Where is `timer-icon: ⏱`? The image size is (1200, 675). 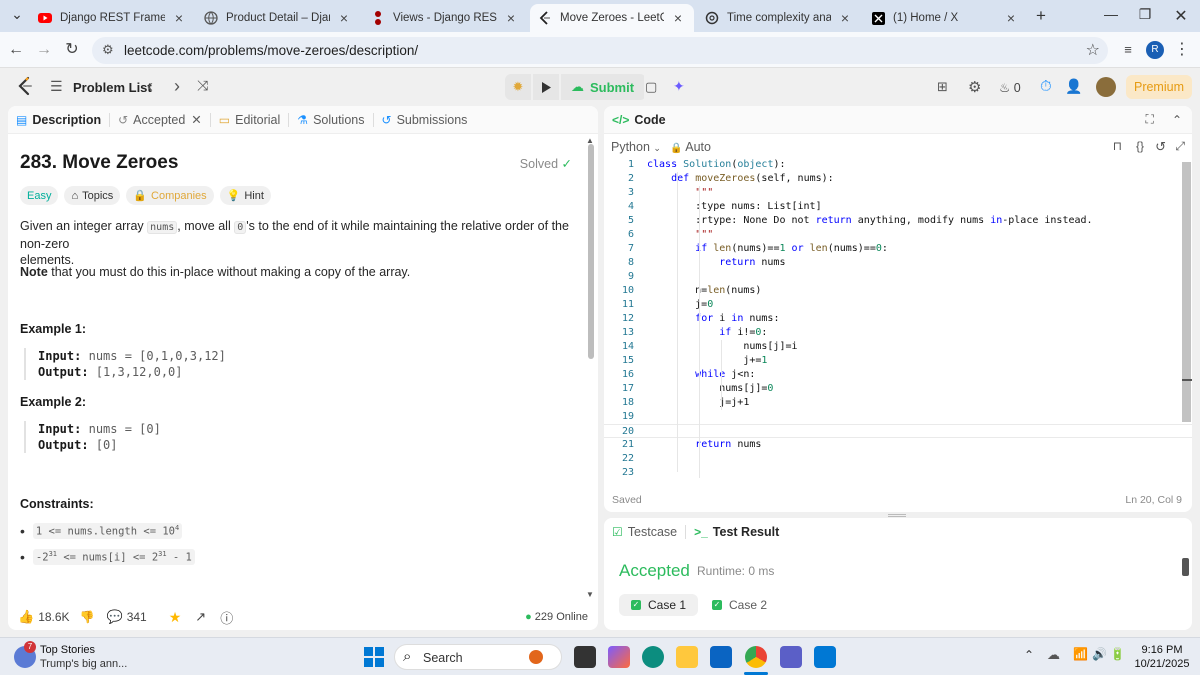 timer-icon: ⏱ is located at coordinates (1046, 86).